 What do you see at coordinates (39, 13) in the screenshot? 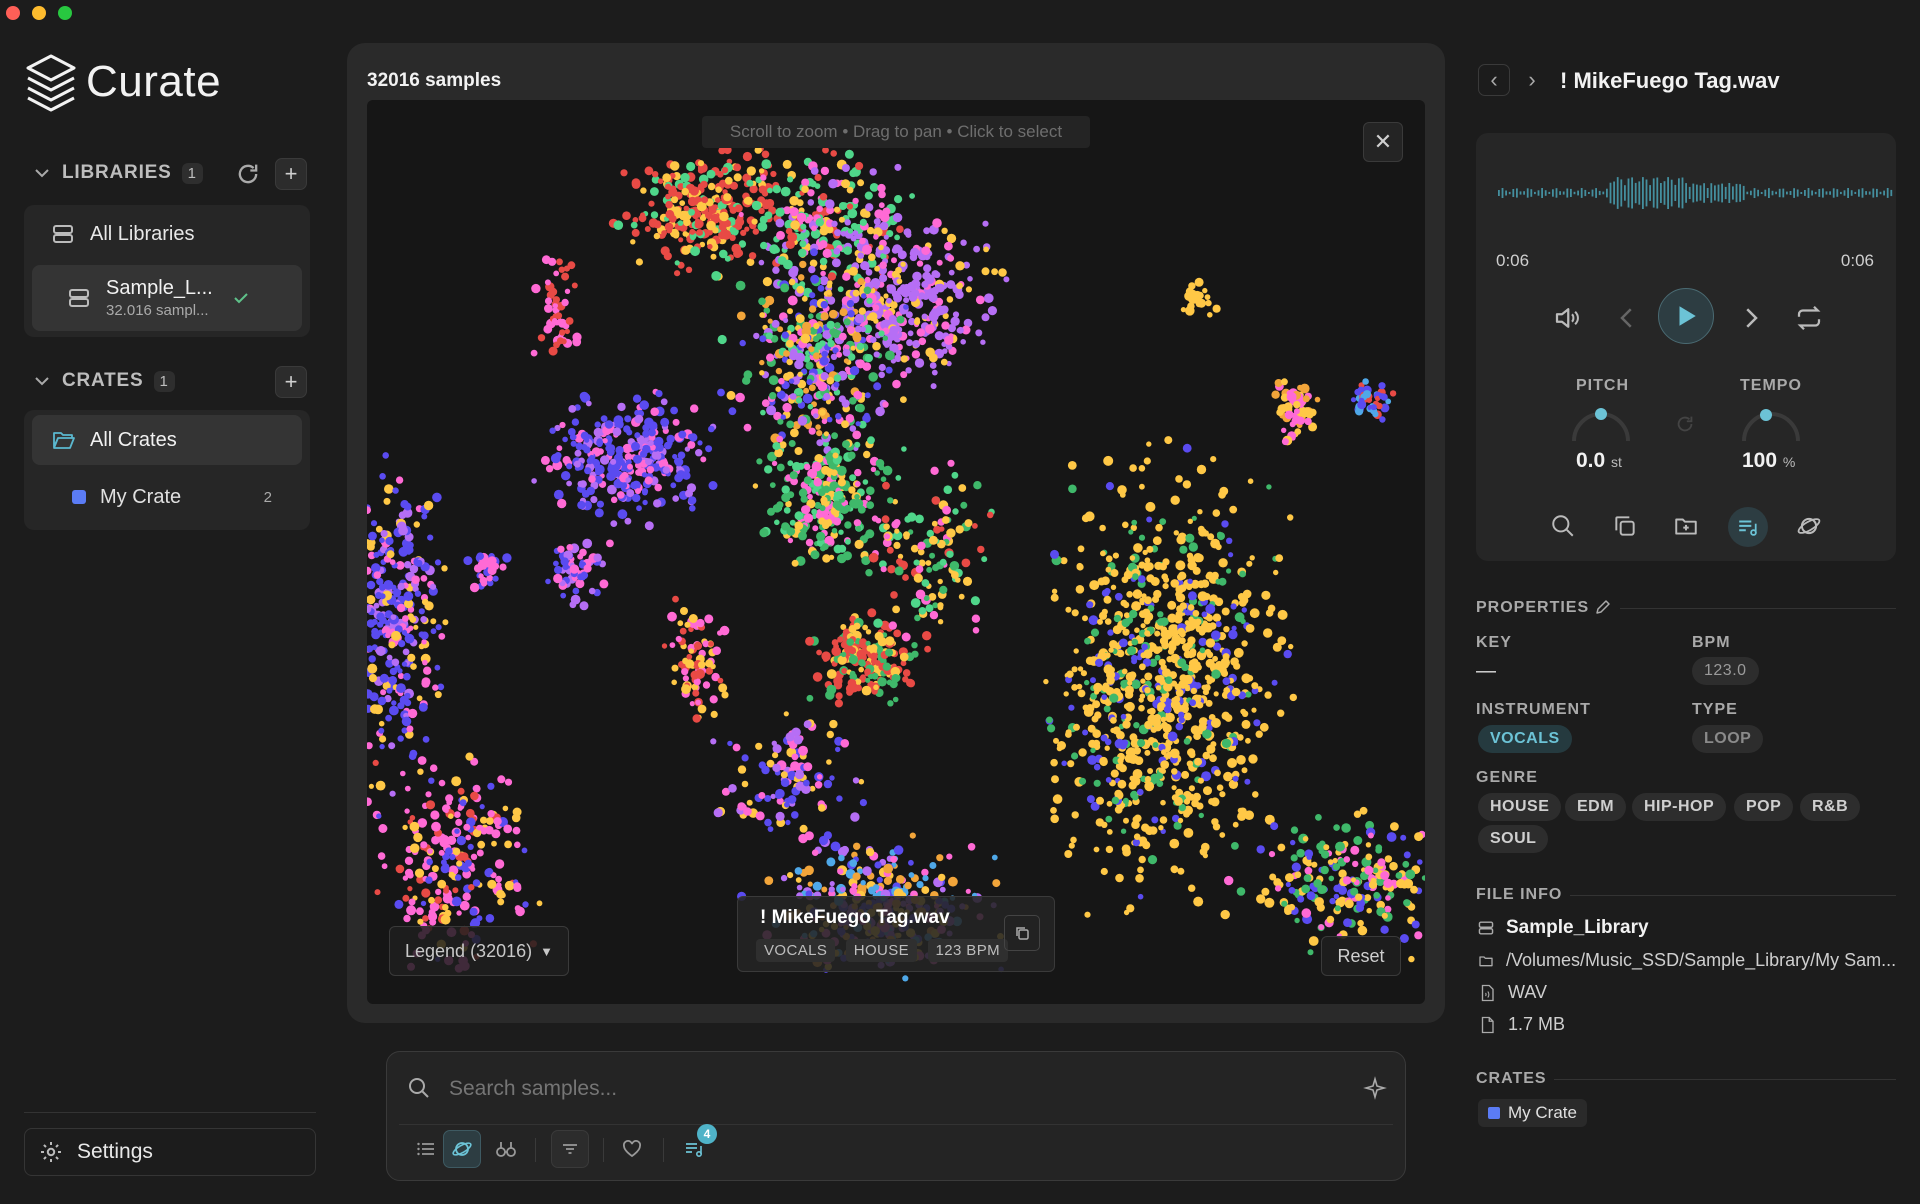
I see `minimize-window-button` at bounding box center [39, 13].